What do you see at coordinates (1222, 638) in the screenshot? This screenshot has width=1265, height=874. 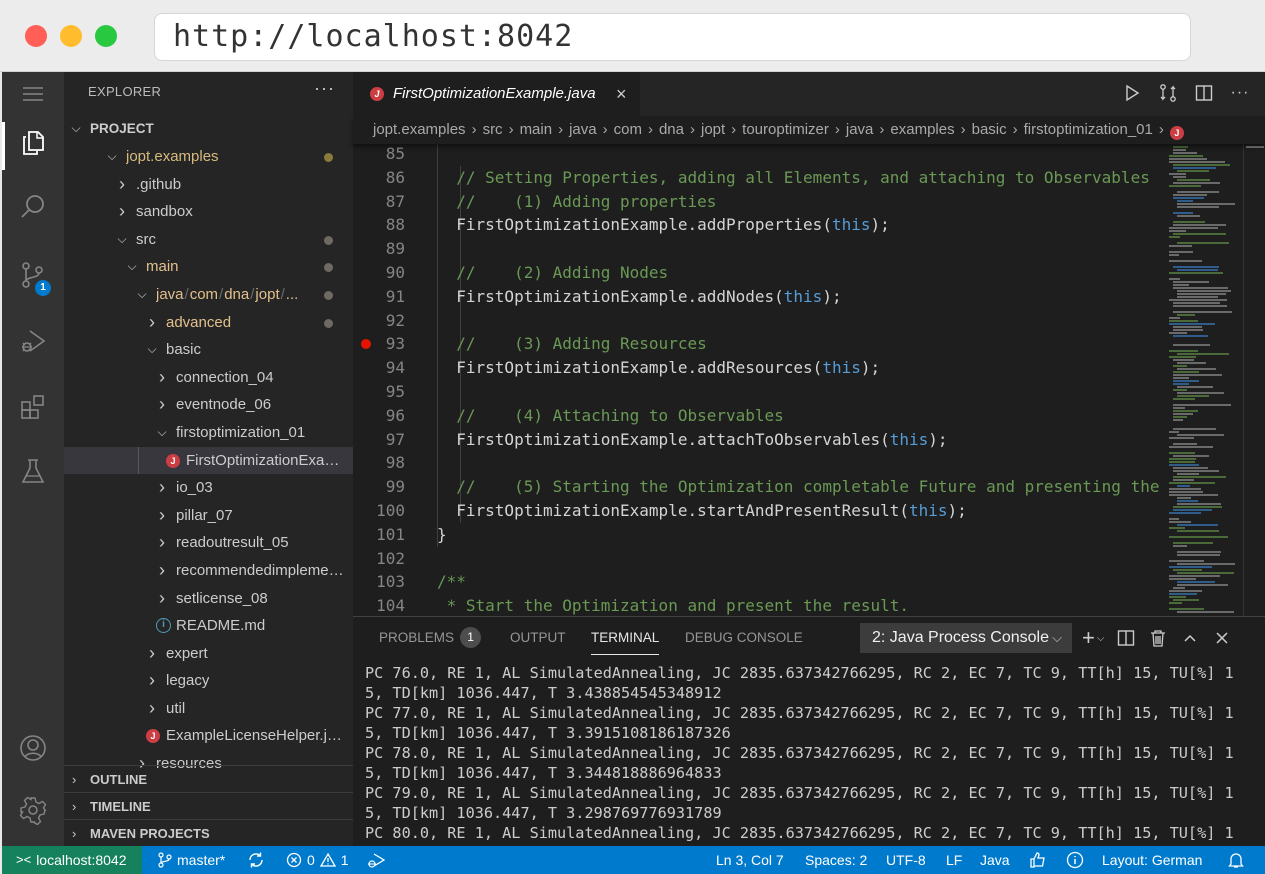 I see `close-panel-icon` at bounding box center [1222, 638].